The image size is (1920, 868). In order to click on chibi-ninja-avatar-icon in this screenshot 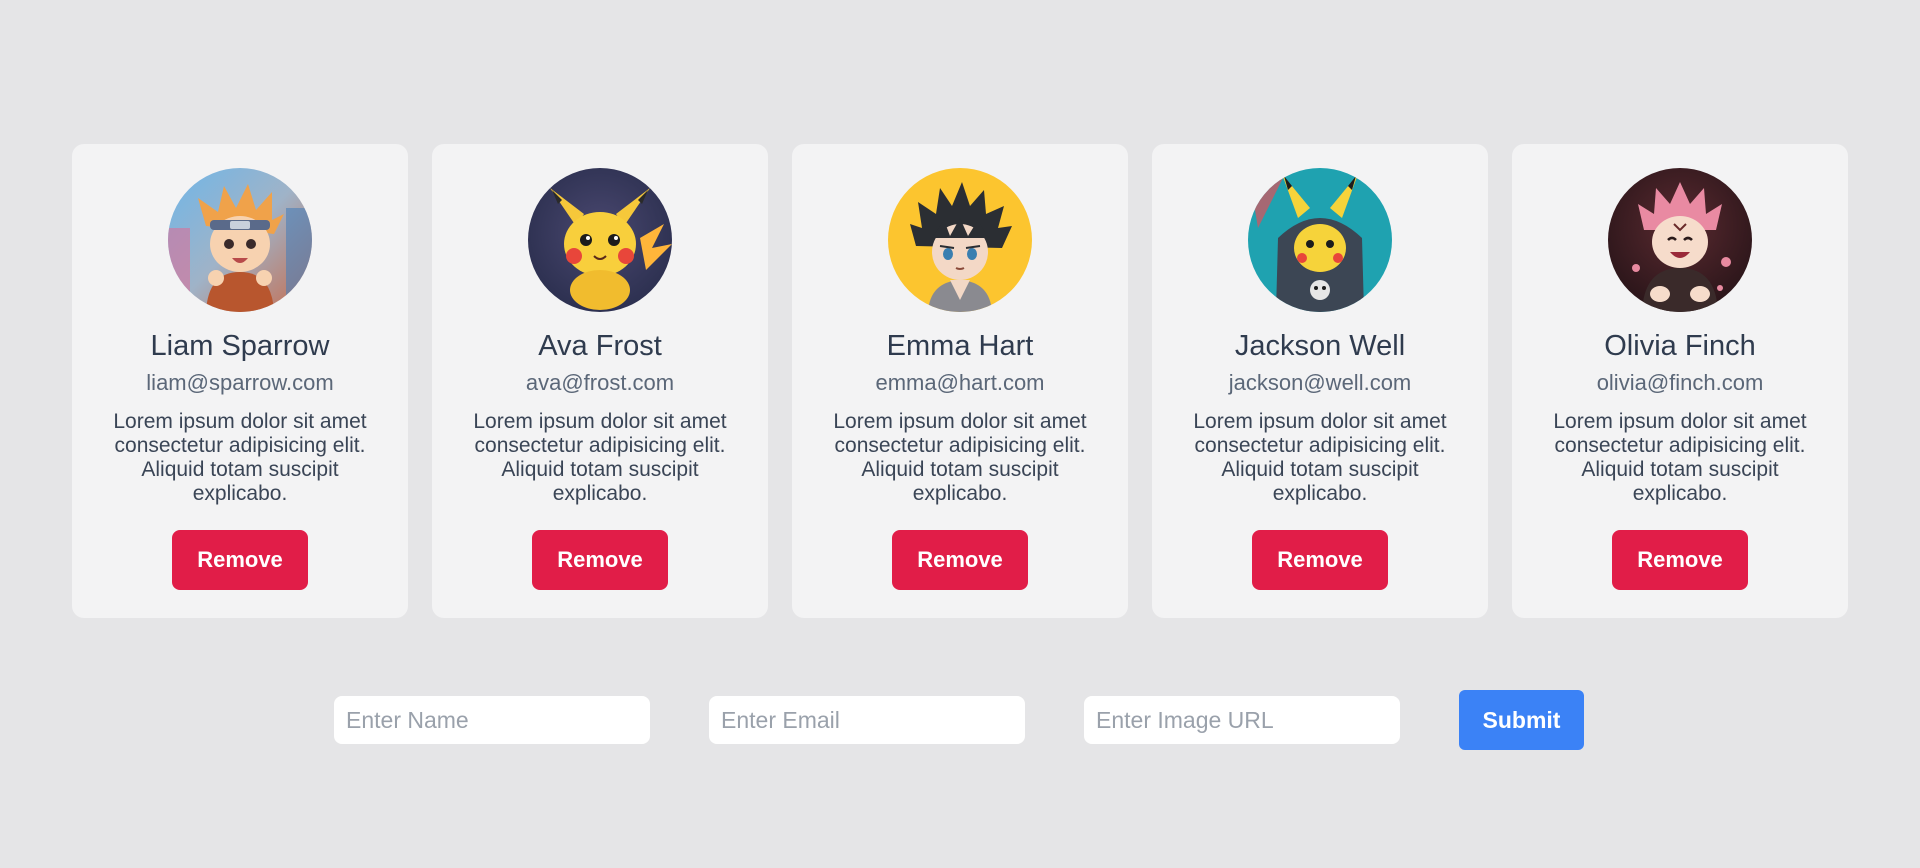, I will do `click(240, 240)`.